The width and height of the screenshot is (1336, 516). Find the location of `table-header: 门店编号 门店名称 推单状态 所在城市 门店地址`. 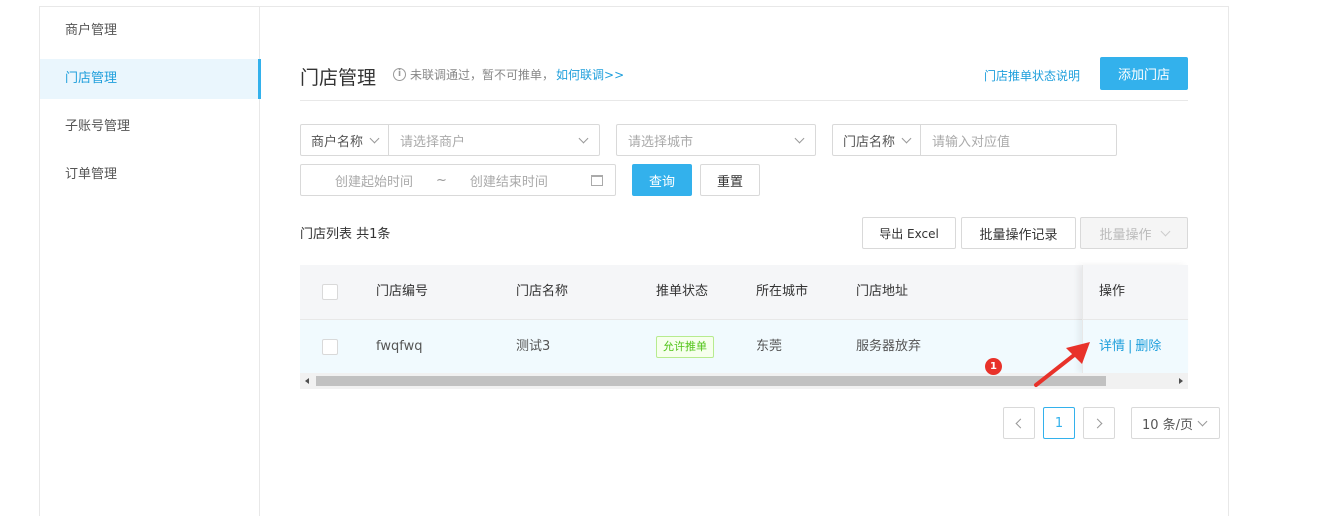

table-header: 门店编号 门店名称 推单状态 所在城市 门店地址 is located at coordinates (744, 292).